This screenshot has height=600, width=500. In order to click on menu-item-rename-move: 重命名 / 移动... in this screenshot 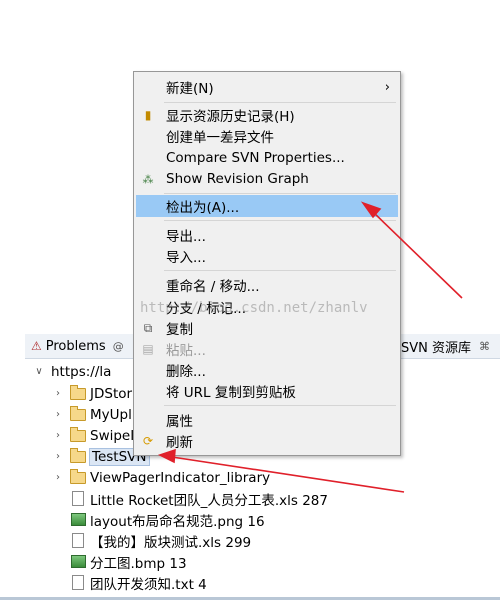, I will do `click(267, 285)`.